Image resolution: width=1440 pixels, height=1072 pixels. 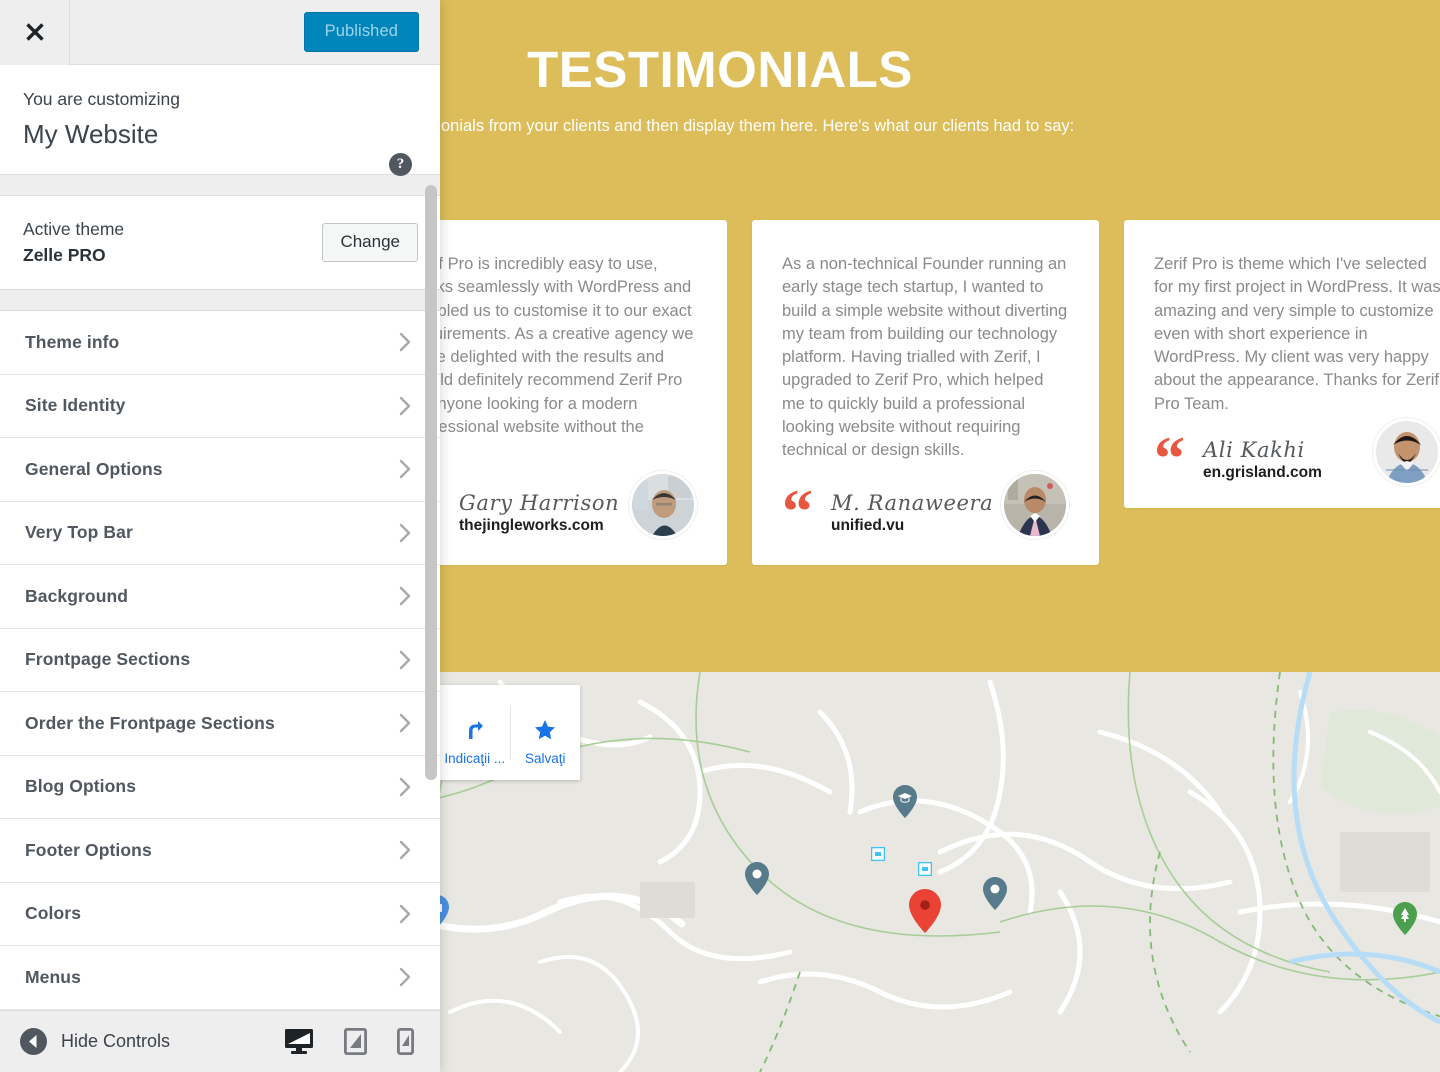 I want to click on sidebar-item-site-identity: Site Identity, so click(x=220, y=406).